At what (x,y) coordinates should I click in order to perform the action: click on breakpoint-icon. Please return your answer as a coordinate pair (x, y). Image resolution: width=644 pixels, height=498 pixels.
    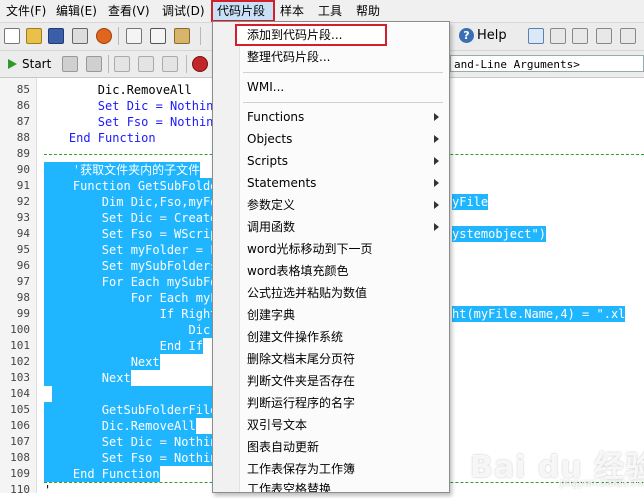
    Looking at the image, I should click on (200, 64).